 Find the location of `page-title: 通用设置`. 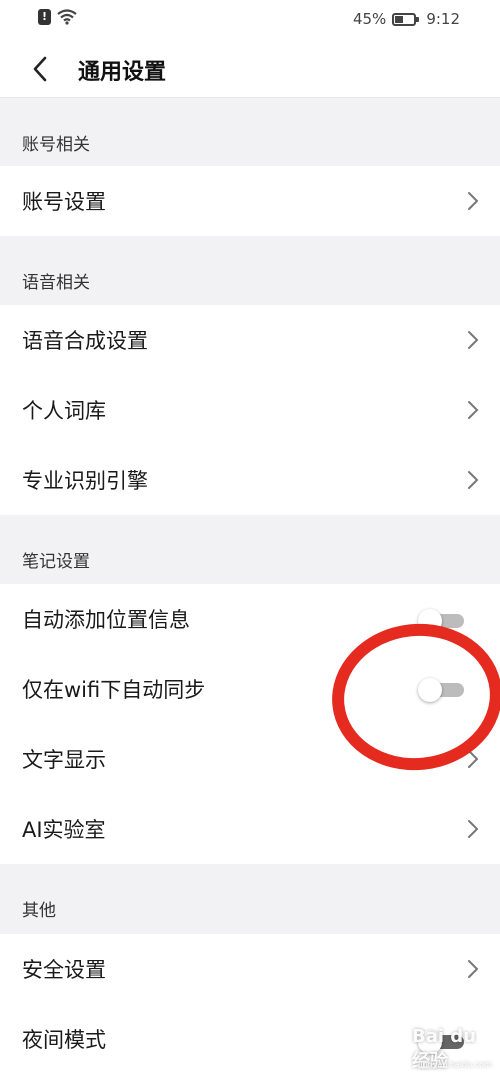

page-title: 通用设置 is located at coordinates (122, 72).